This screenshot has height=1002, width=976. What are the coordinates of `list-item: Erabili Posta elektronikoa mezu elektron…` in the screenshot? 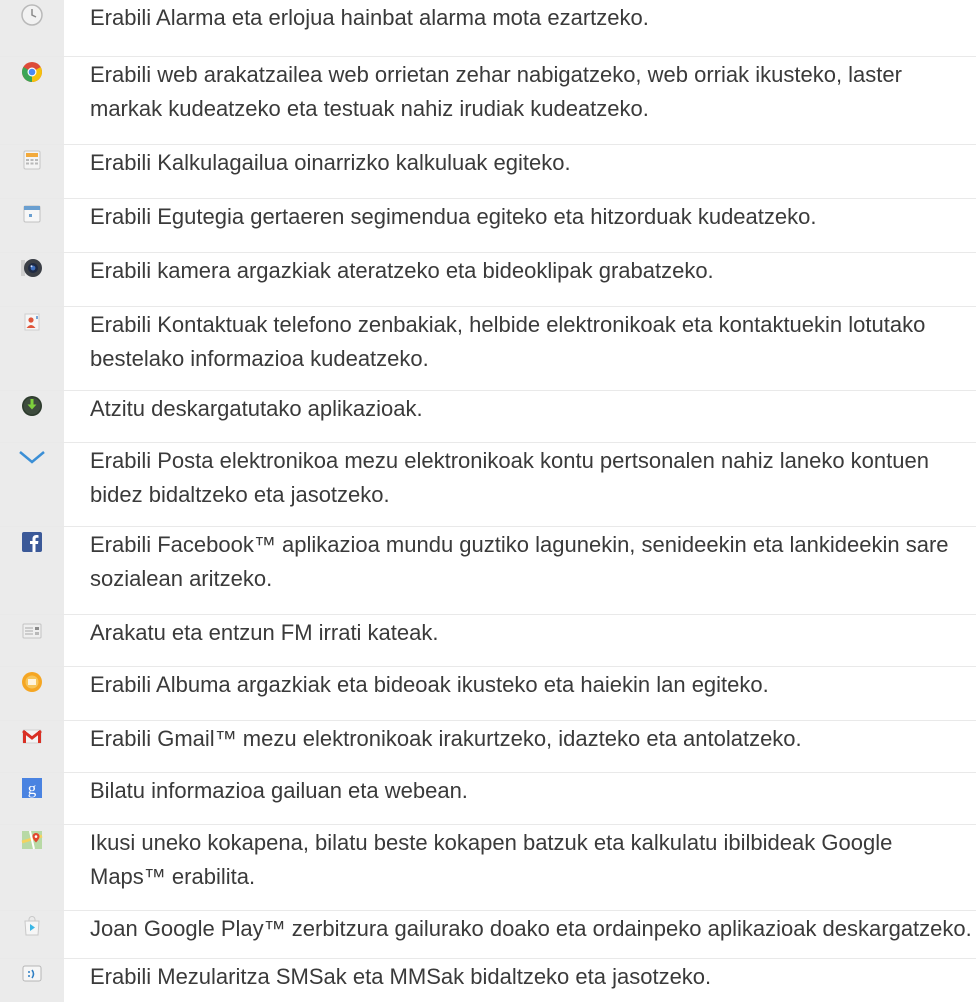 It's located at (488, 484).